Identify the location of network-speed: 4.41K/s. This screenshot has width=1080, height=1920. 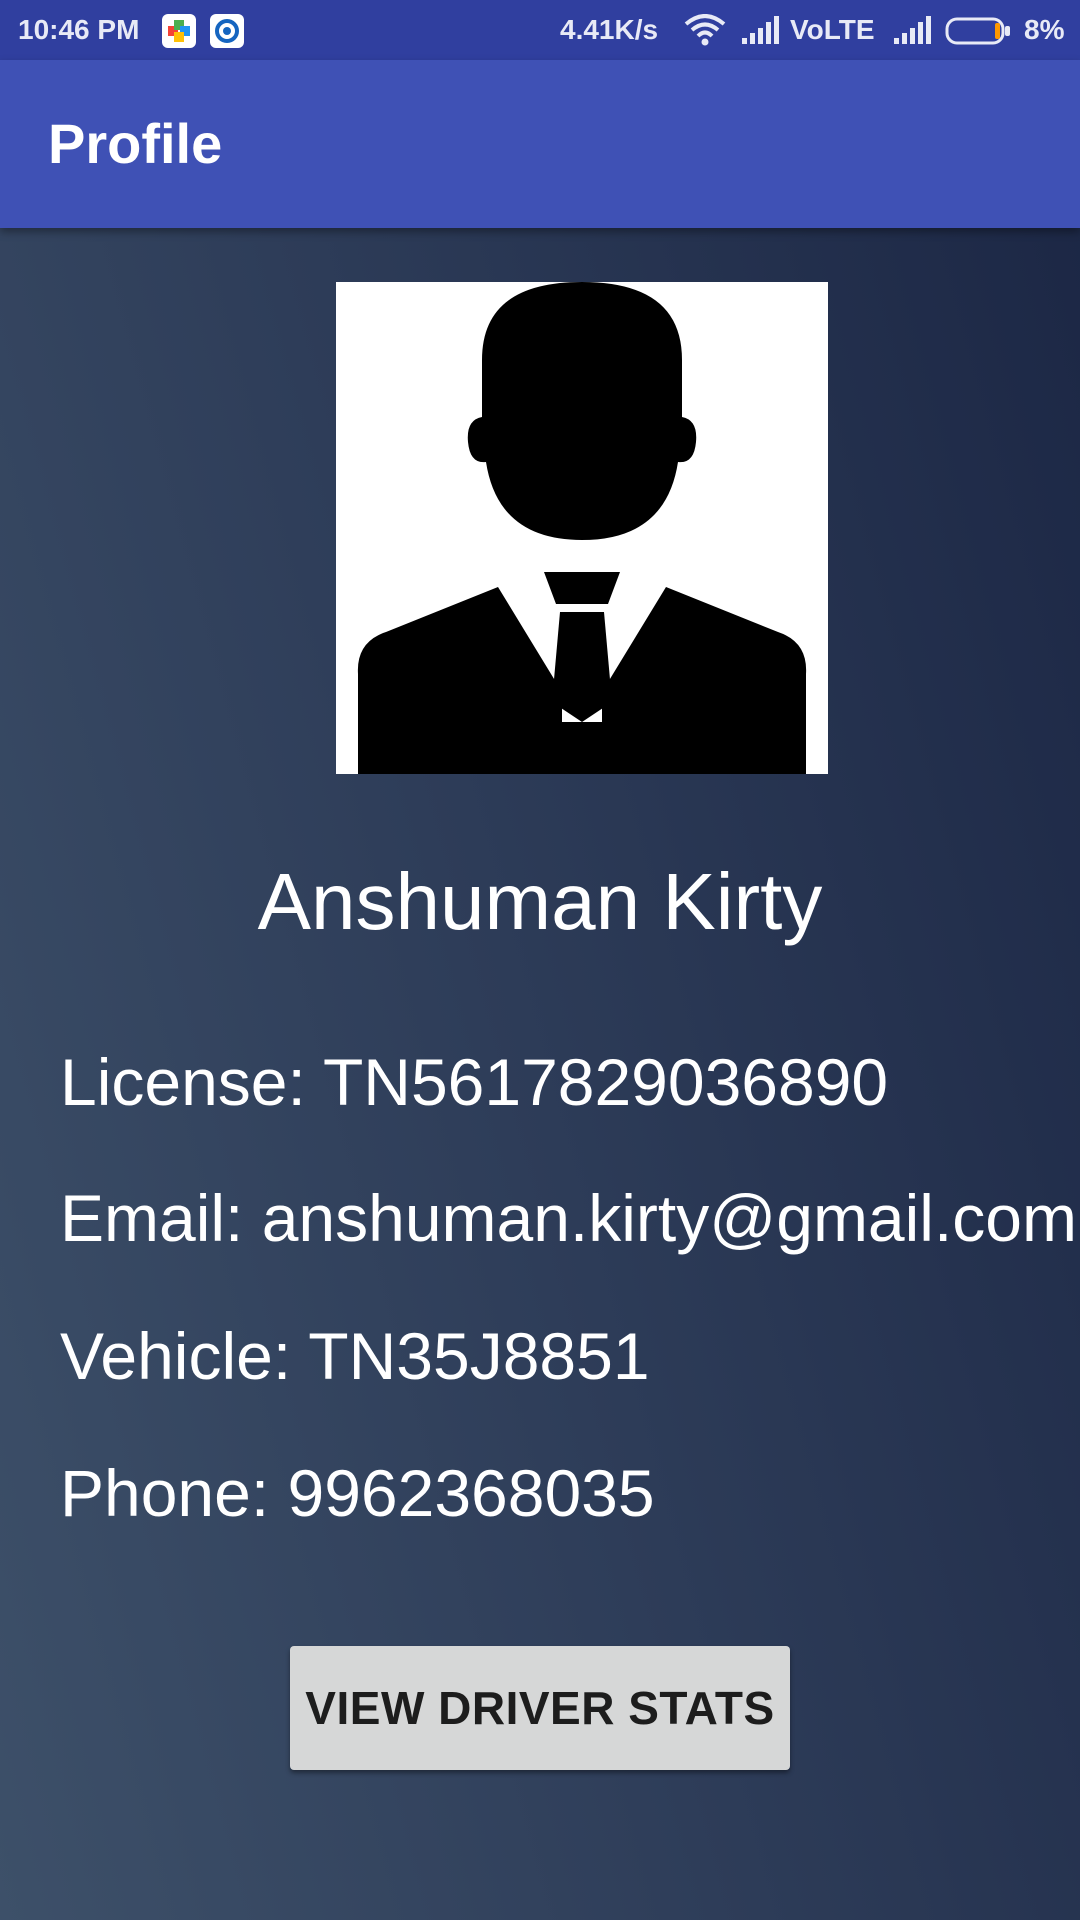
(609, 29).